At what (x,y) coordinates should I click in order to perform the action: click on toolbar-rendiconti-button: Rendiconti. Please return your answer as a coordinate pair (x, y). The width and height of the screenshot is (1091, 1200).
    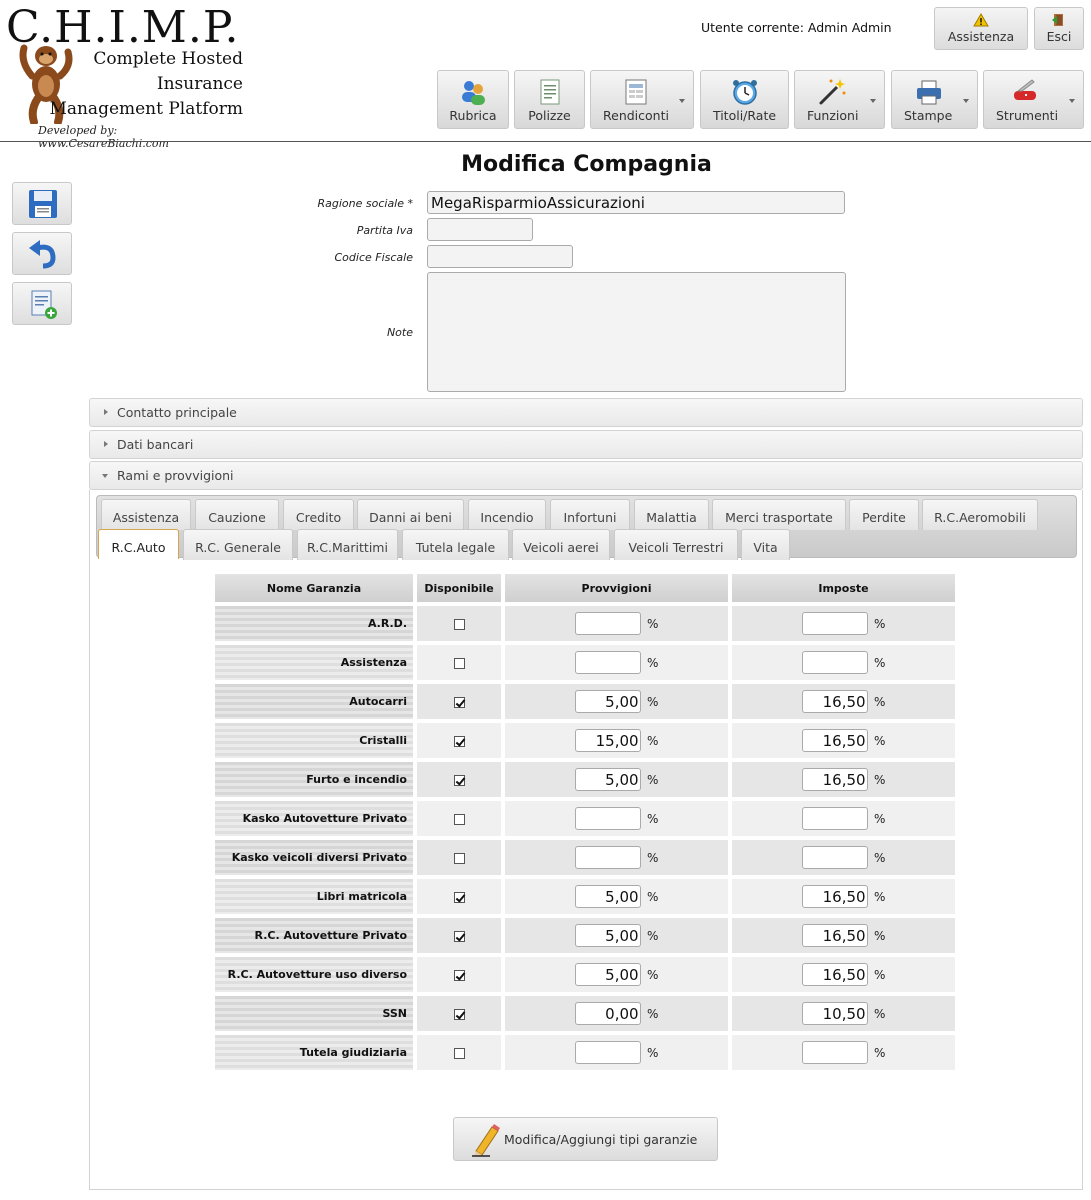
    Looking at the image, I should click on (642, 99).